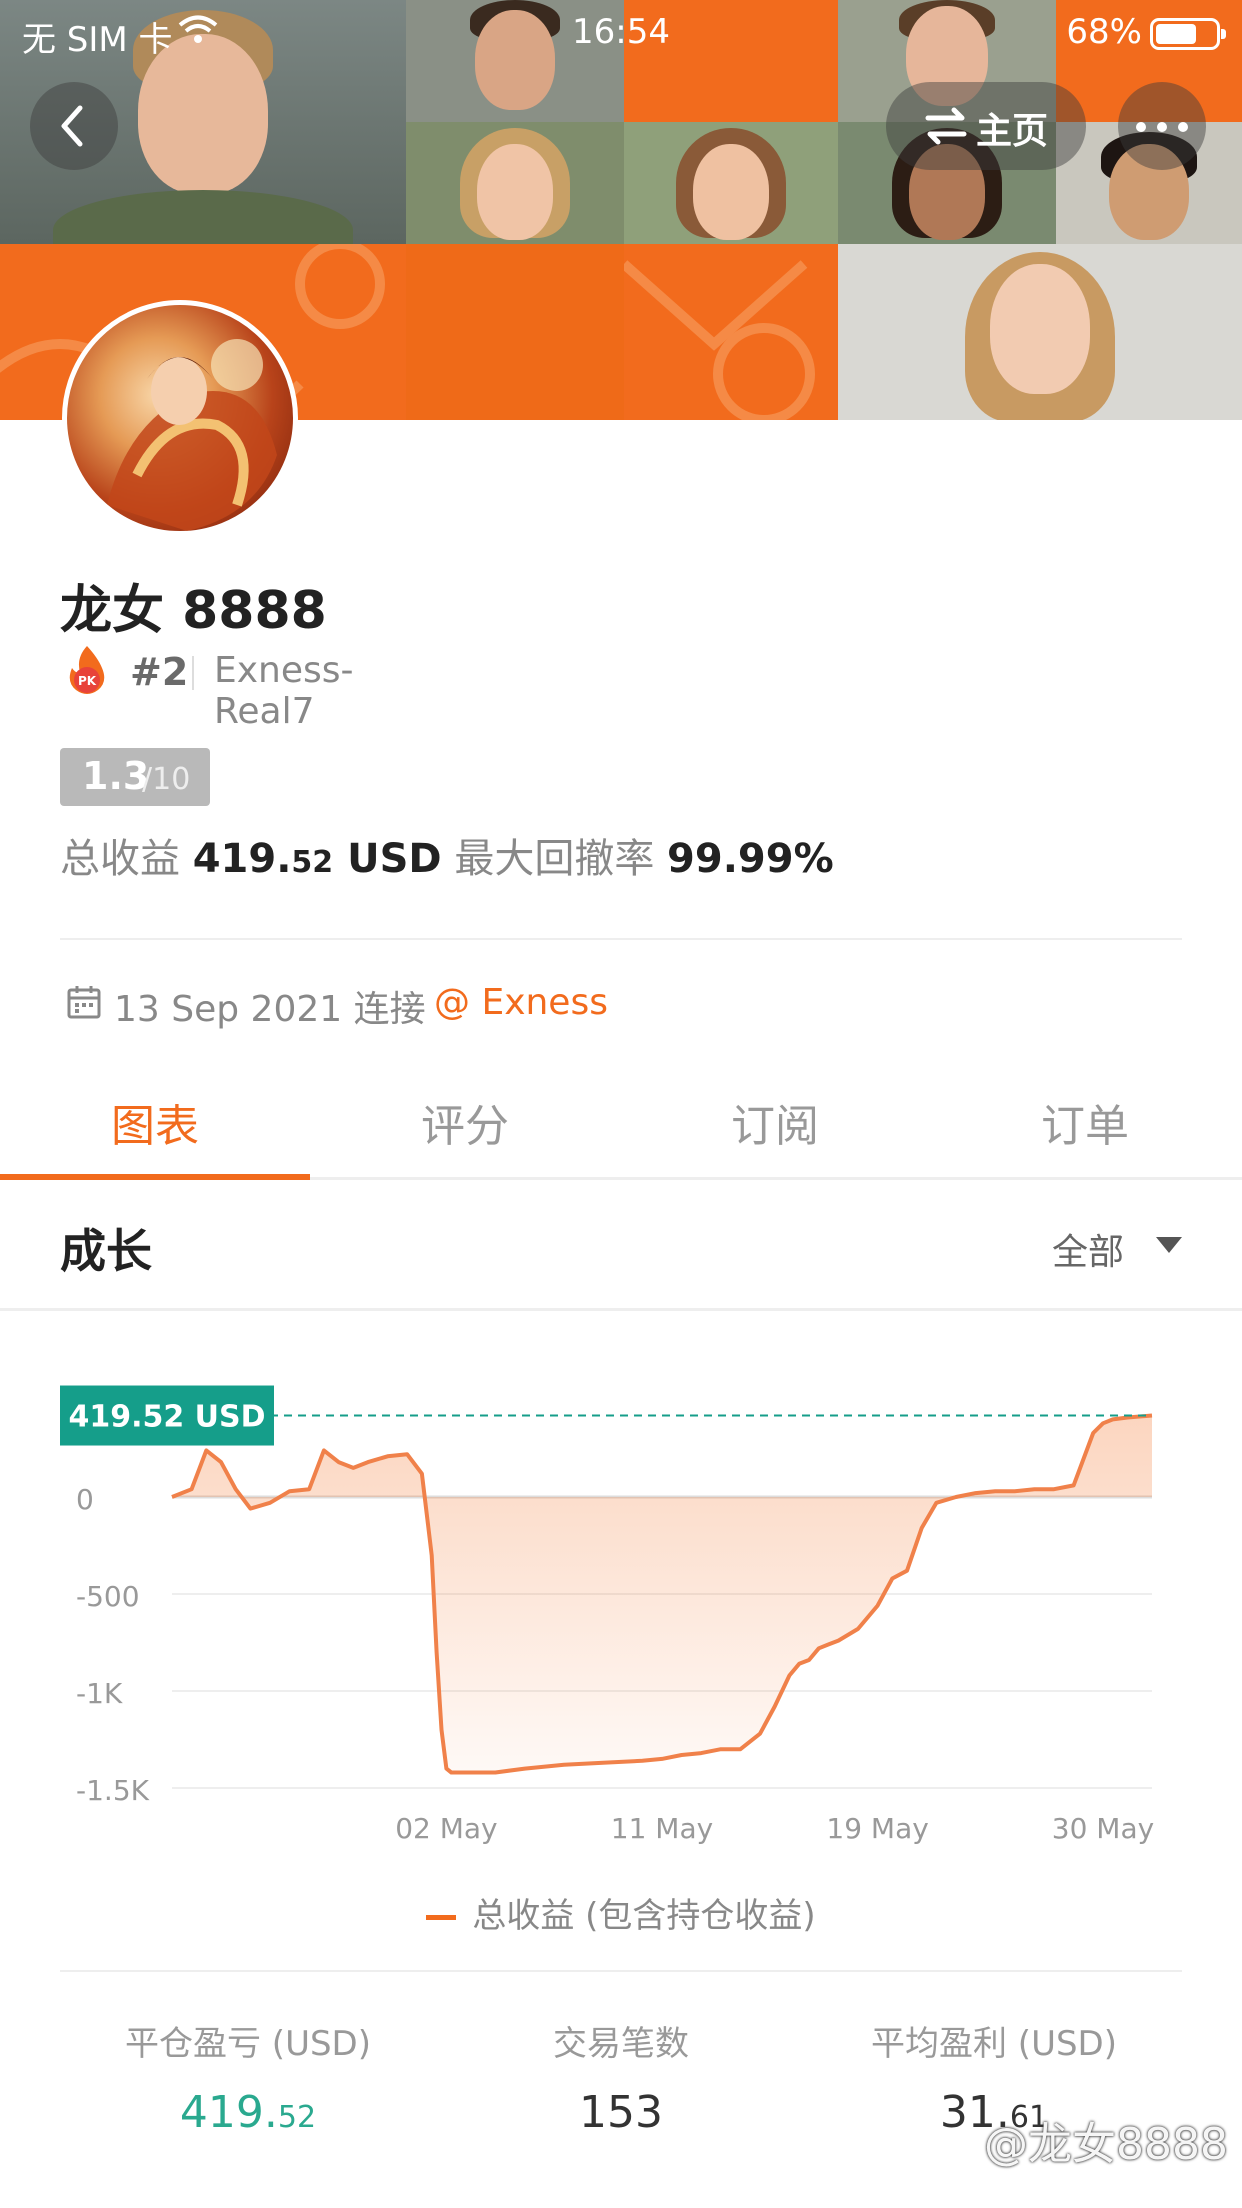 The image size is (1242, 2208). I want to click on tab-rating: 评分, so click(465, 1122).